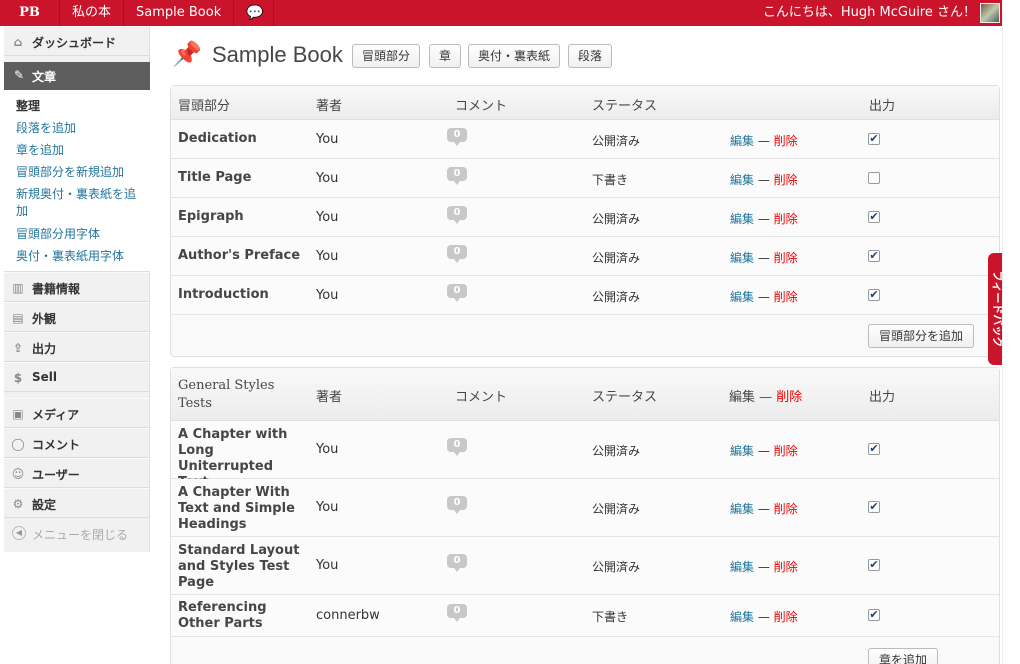 This screenshot has height=664, width=1020. Describe the element at coordinates (77, 473) in the screenshot. I see `menu-users: ☺ ユーザー` at that location.